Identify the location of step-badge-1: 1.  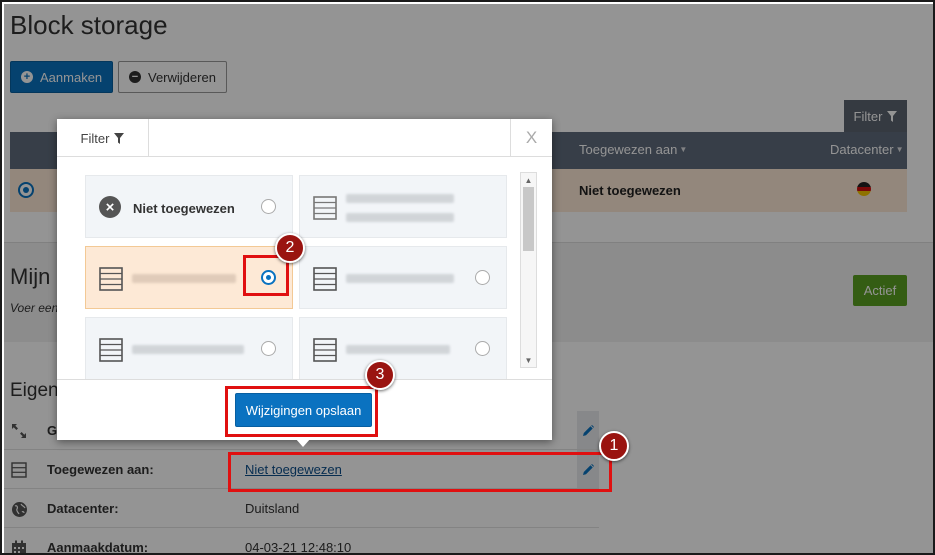
(614, 446).